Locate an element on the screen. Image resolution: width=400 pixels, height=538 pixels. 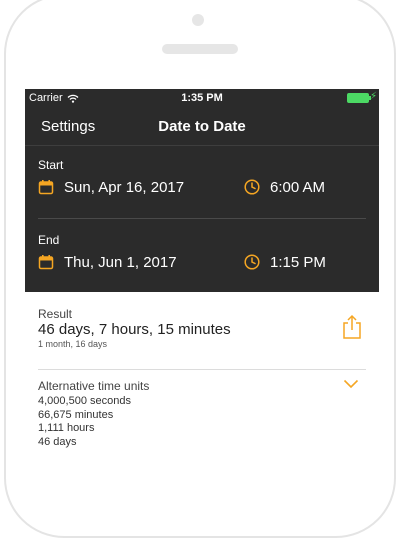
status-bar: Carrier 1:35 PM ⚡ is located at coordinates (202, 98).